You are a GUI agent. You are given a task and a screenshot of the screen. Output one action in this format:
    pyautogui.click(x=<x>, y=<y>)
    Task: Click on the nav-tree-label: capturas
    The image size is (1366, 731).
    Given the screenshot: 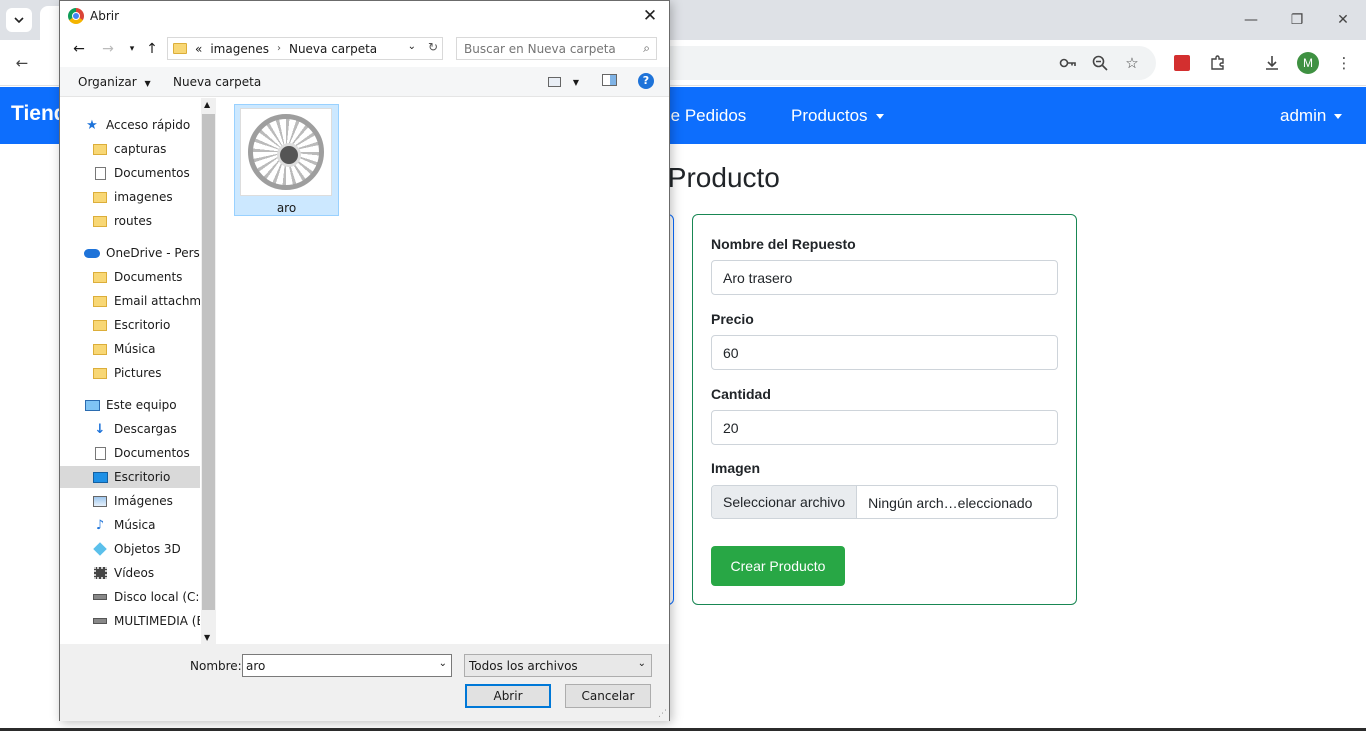 What is the action you would take?
    pyautogui.click(x=140, y=149)
    